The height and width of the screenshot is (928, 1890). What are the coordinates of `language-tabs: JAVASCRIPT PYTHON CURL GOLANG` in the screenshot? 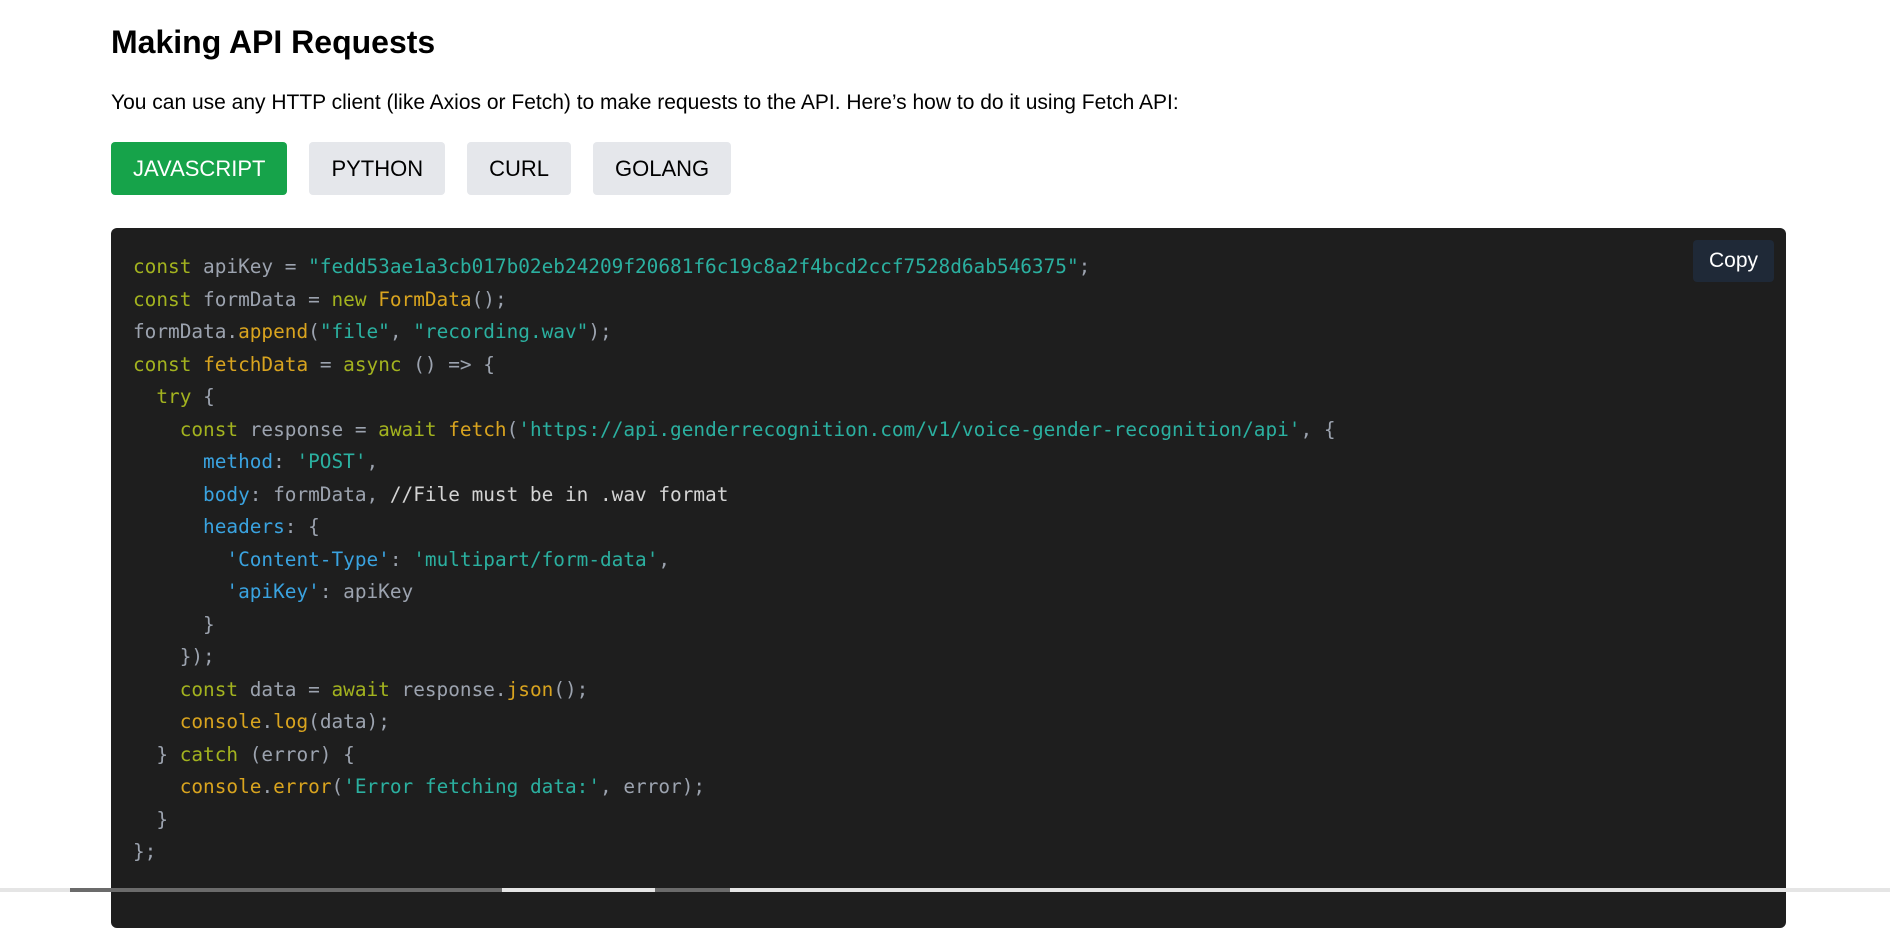 It's located at (421, 168).